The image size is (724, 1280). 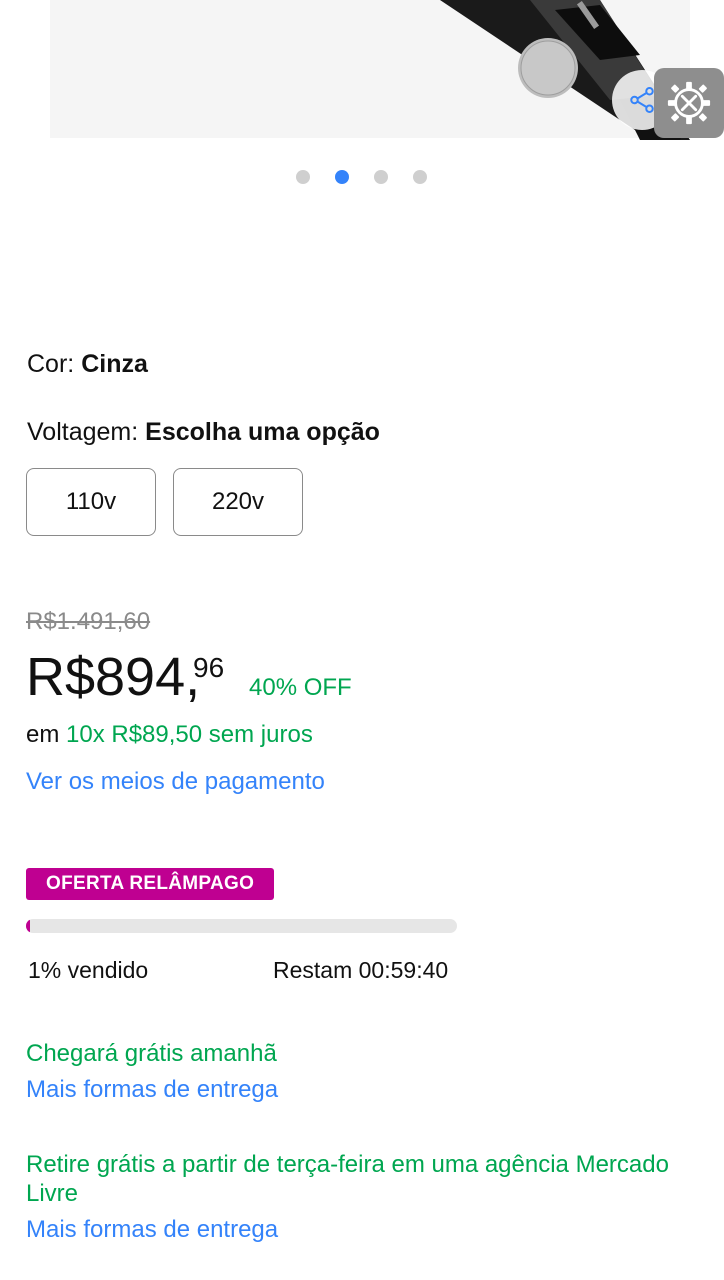 What do you see at coordinates (83, 432) in the screenshot?
I see `voltage-label: Voltagem:` at bounding box center [83, 432].